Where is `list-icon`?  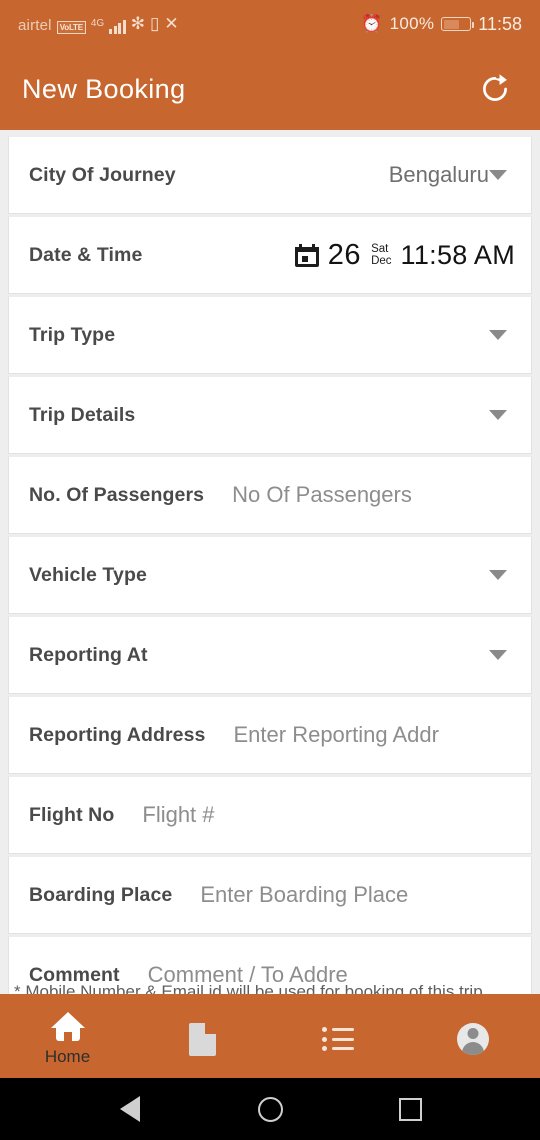
list-icon is located at coordinates (337, 1039).